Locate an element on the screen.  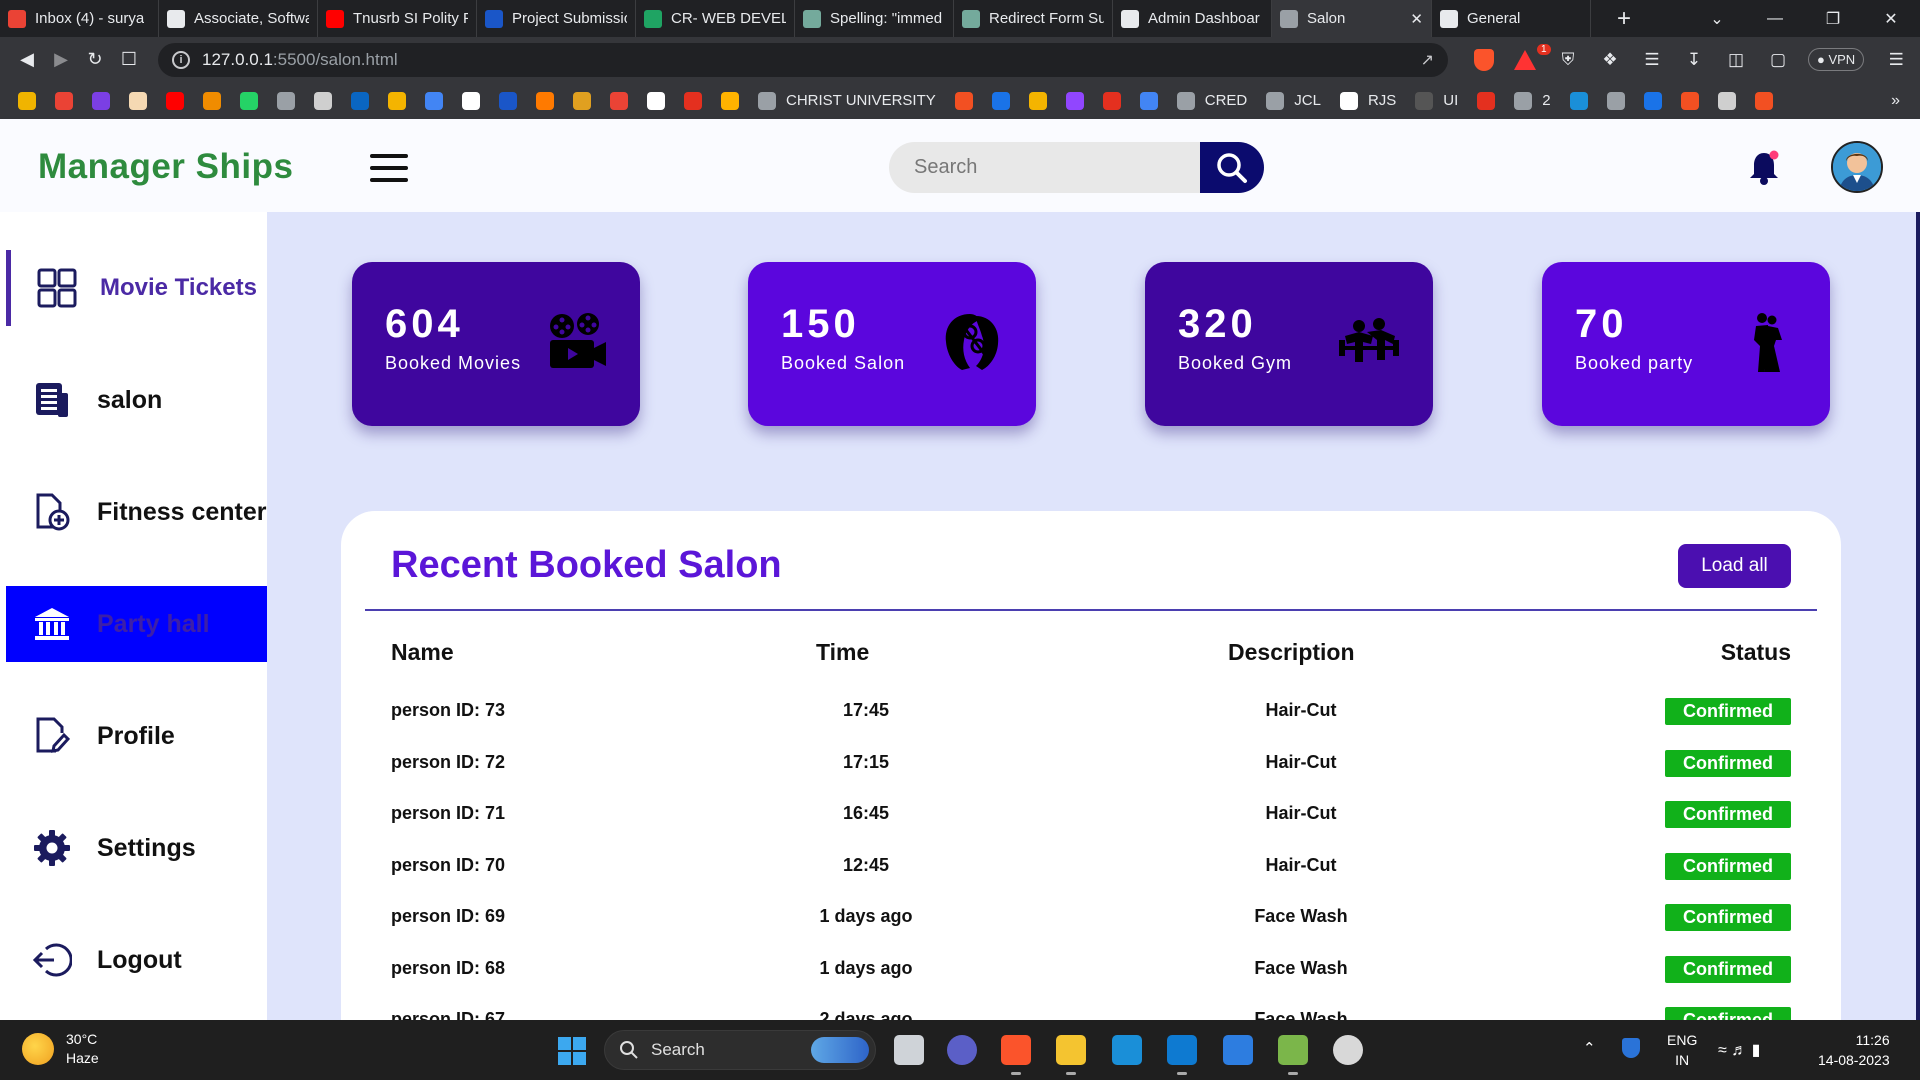
close-window-icon: ✕ is located at coordinates (1891, 19).